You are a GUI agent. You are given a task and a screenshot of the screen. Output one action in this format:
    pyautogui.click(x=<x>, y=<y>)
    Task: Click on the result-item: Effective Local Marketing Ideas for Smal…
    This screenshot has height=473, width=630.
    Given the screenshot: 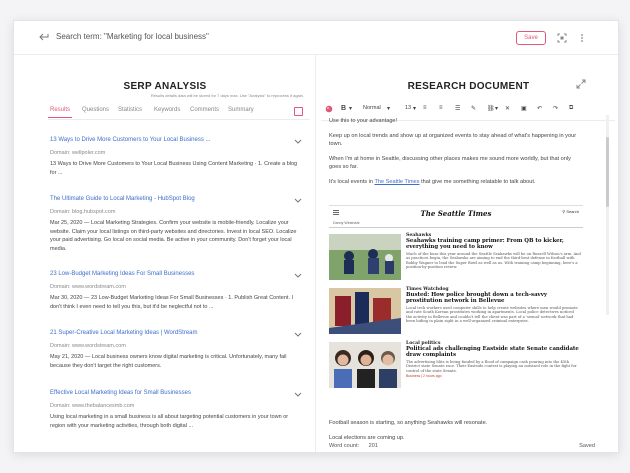 What is the action you would take?
    pyautogui.click(x=175, y=410)
    